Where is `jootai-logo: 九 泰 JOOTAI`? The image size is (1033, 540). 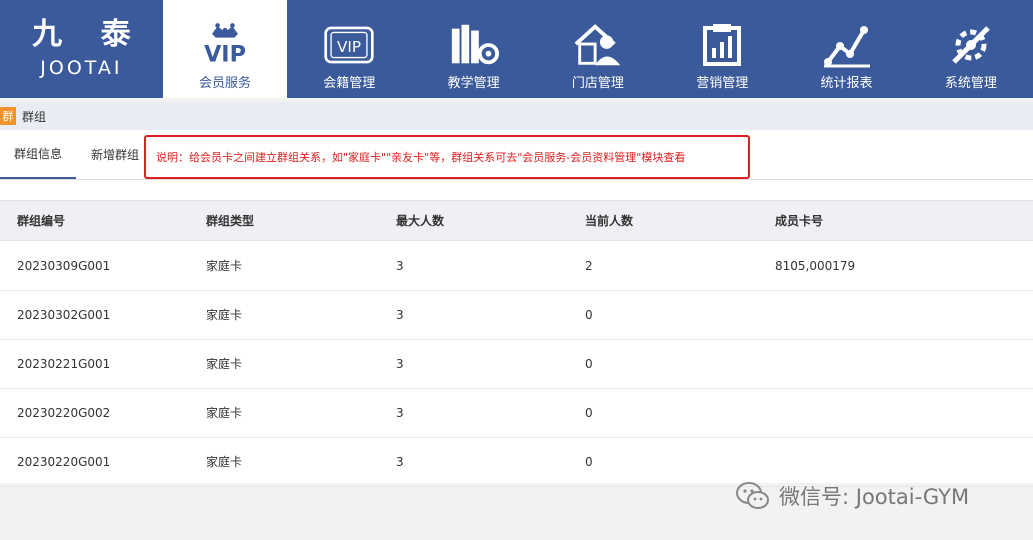
jootai-logo: 九 泰 JOOTAI is located at coordinates (81, 49).